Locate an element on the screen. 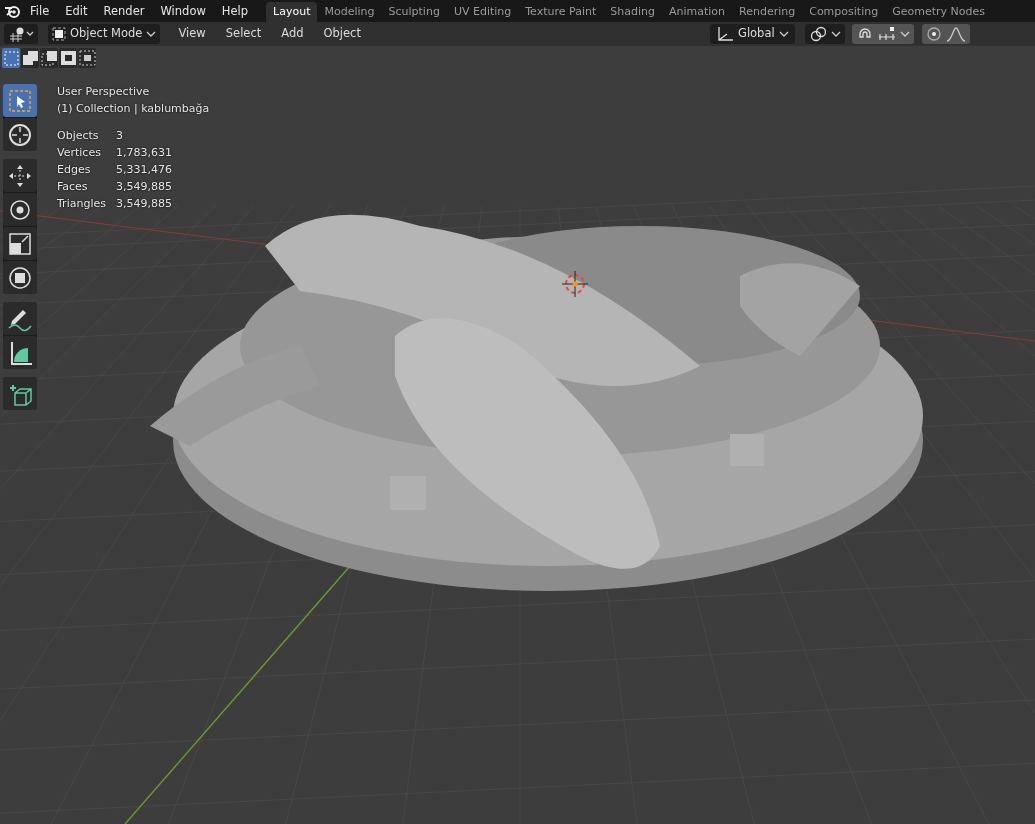 This screenshot has width=1035, height=824. falloff-curve-icon is located at coordinates (955, 34).